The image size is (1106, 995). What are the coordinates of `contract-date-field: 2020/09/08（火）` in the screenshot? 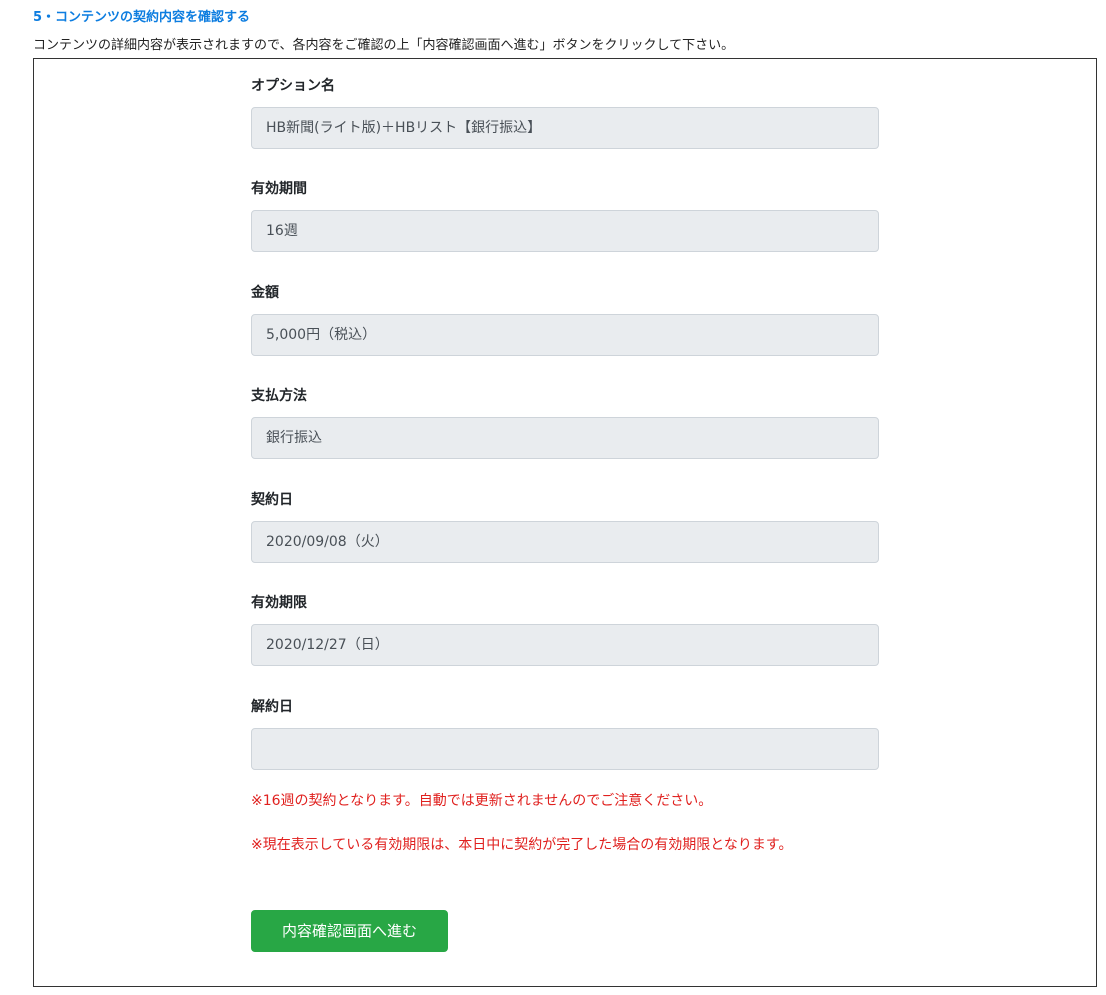 It's located at (565, 542).